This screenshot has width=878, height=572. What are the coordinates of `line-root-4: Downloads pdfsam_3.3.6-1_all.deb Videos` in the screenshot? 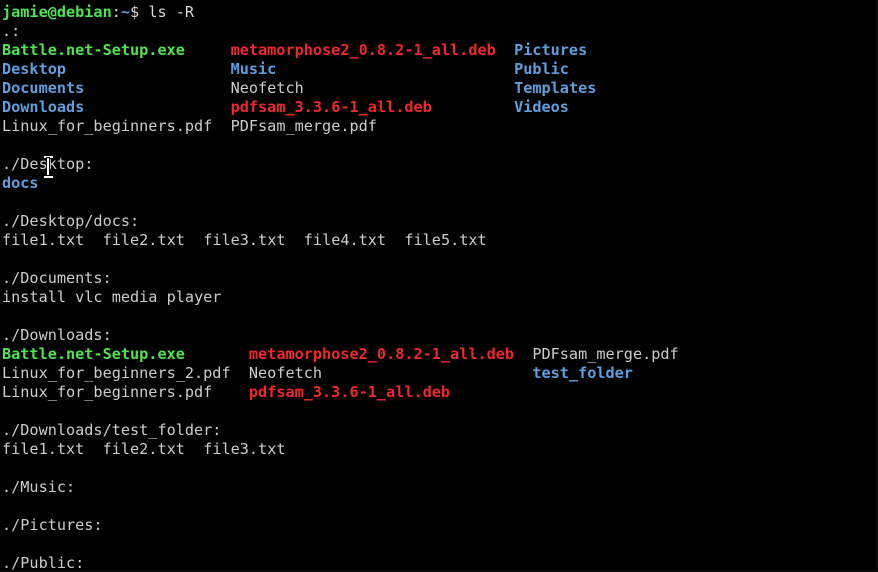 It's located at (439, 107).